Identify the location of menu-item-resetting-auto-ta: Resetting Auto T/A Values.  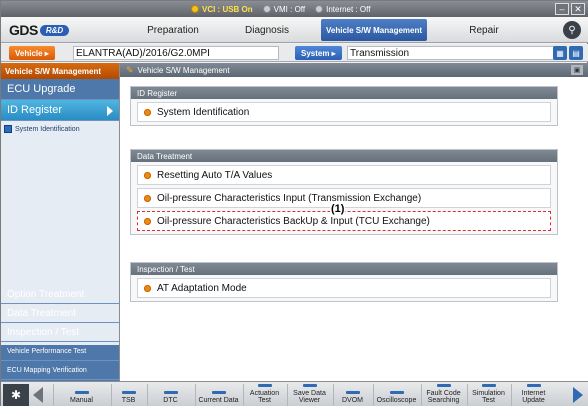
(344, 175).